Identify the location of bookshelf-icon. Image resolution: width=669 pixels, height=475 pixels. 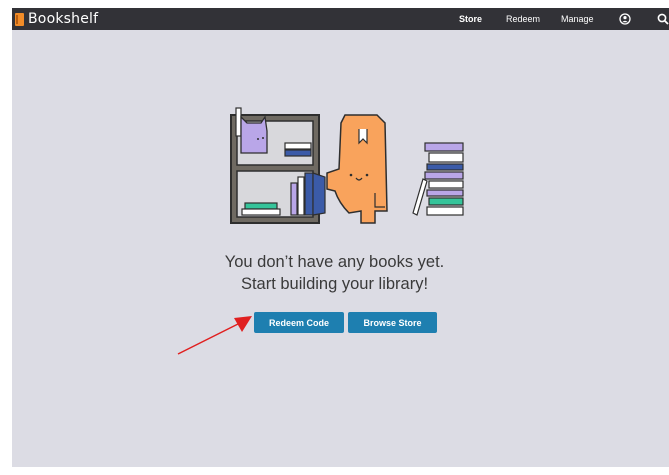
(278, 165).